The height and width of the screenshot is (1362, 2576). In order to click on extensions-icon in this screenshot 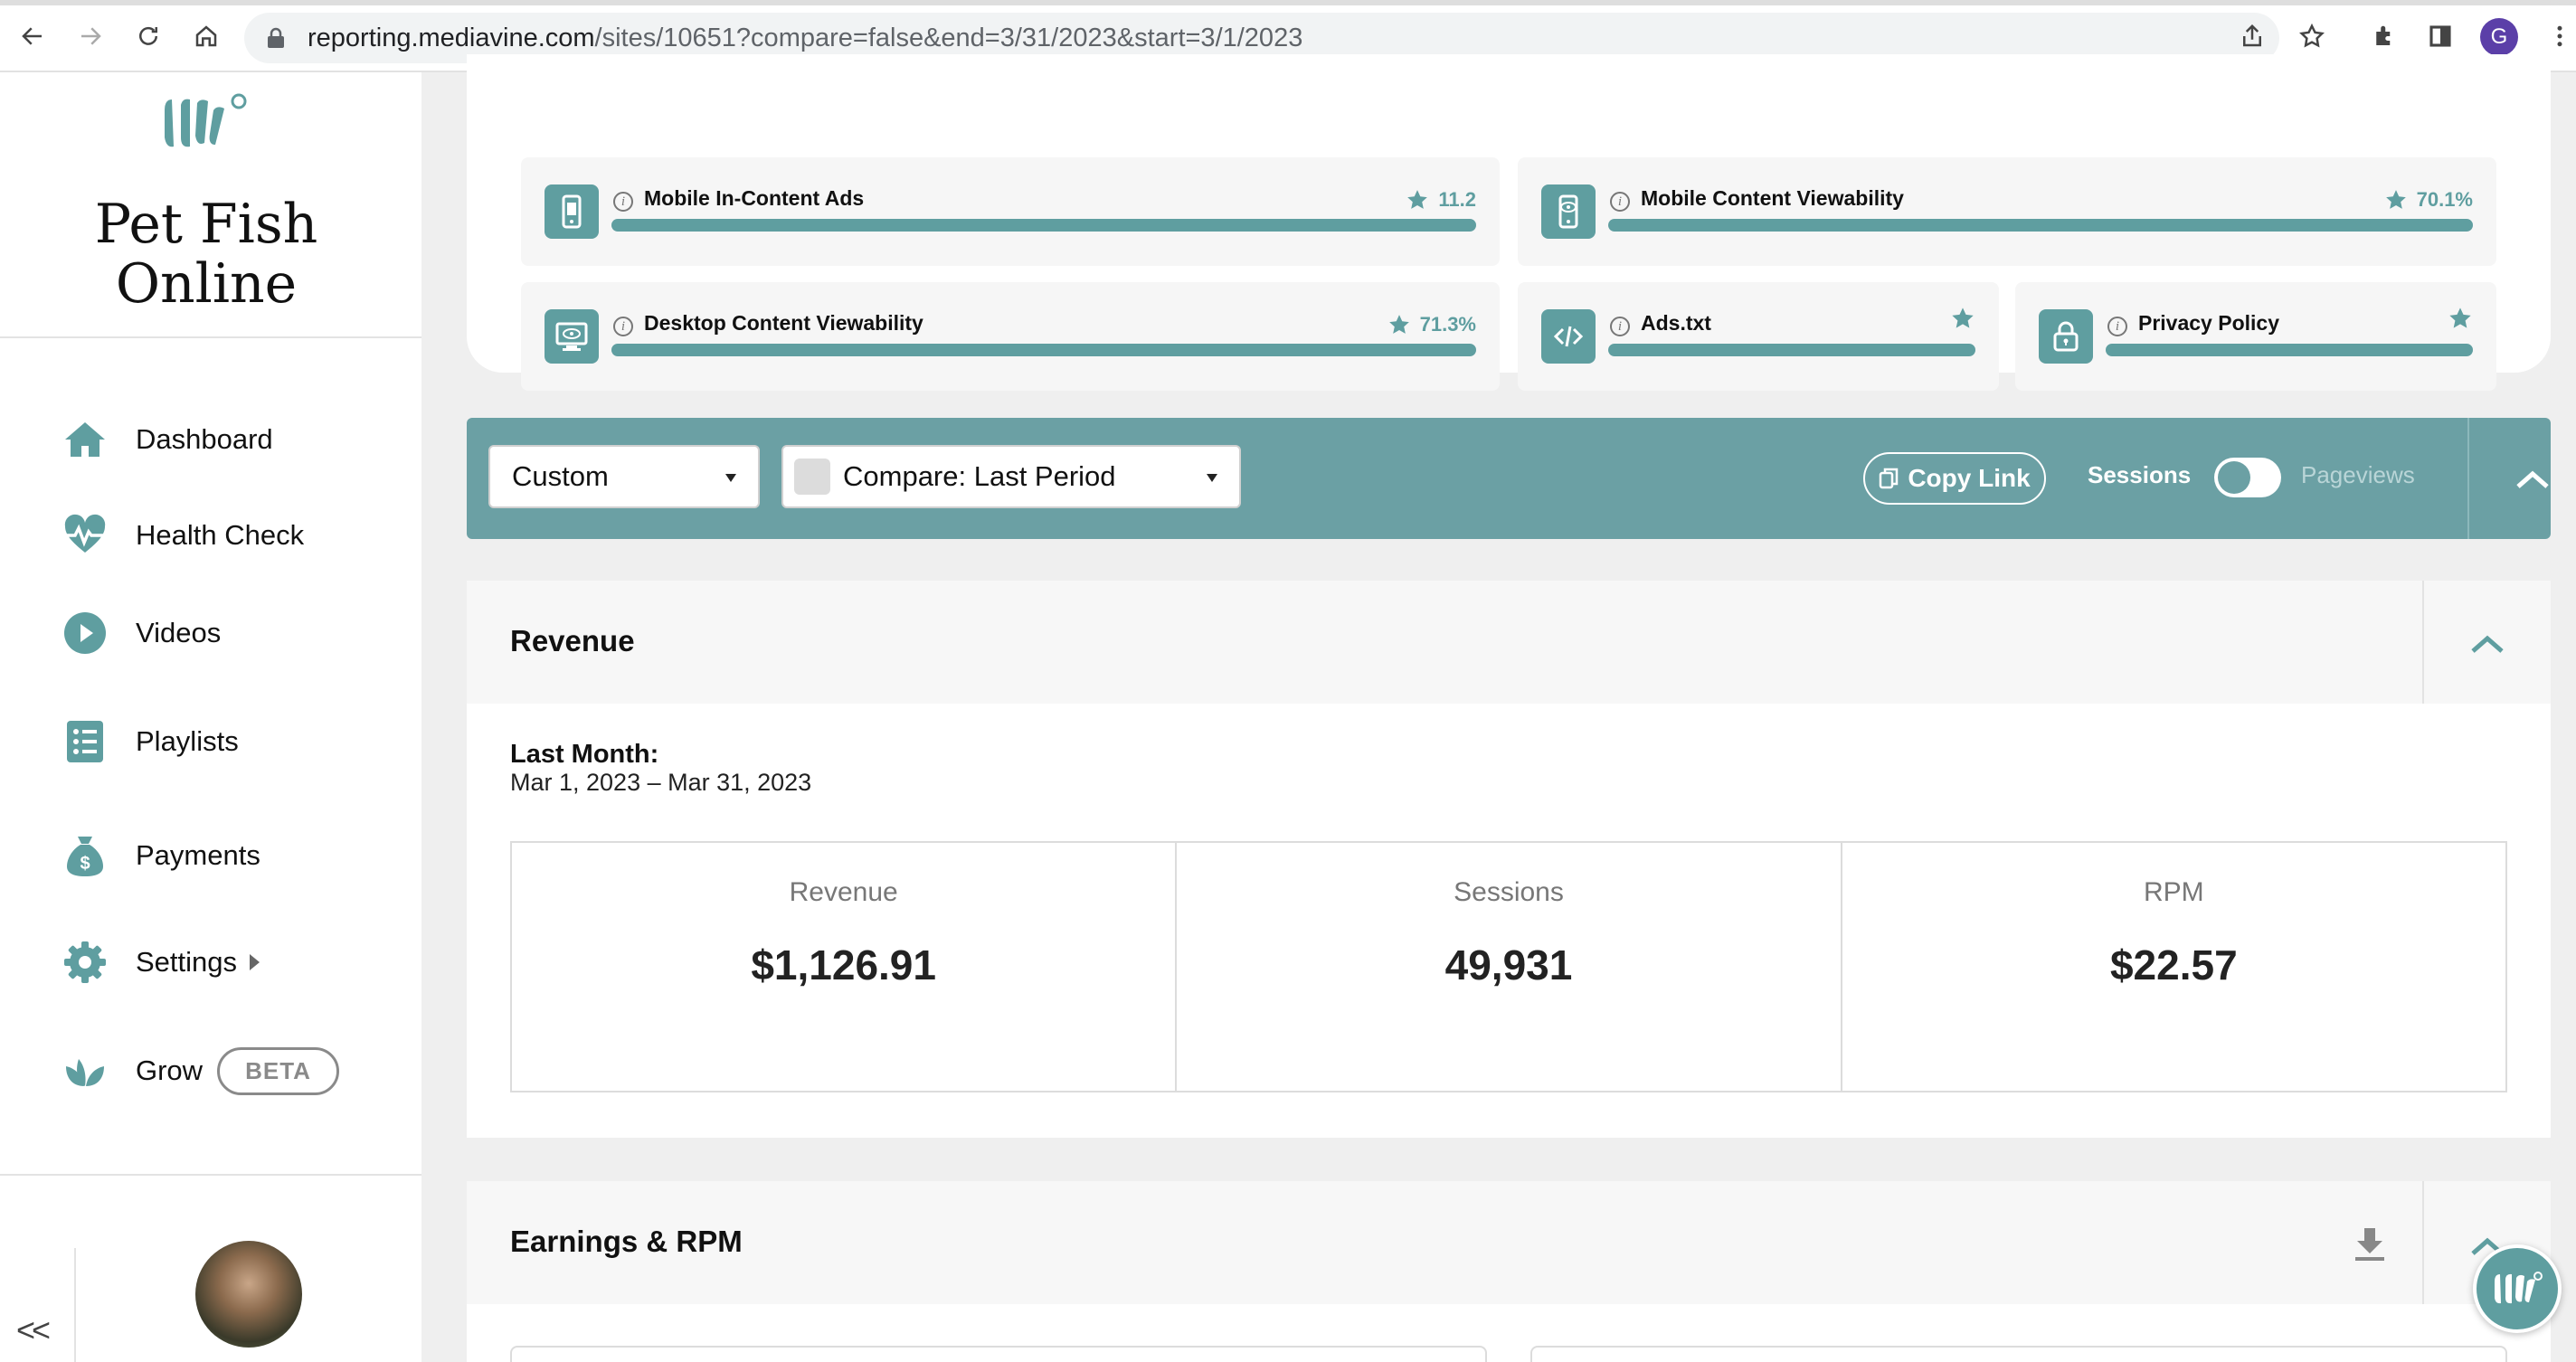, I will do `click(2384, 36)`.